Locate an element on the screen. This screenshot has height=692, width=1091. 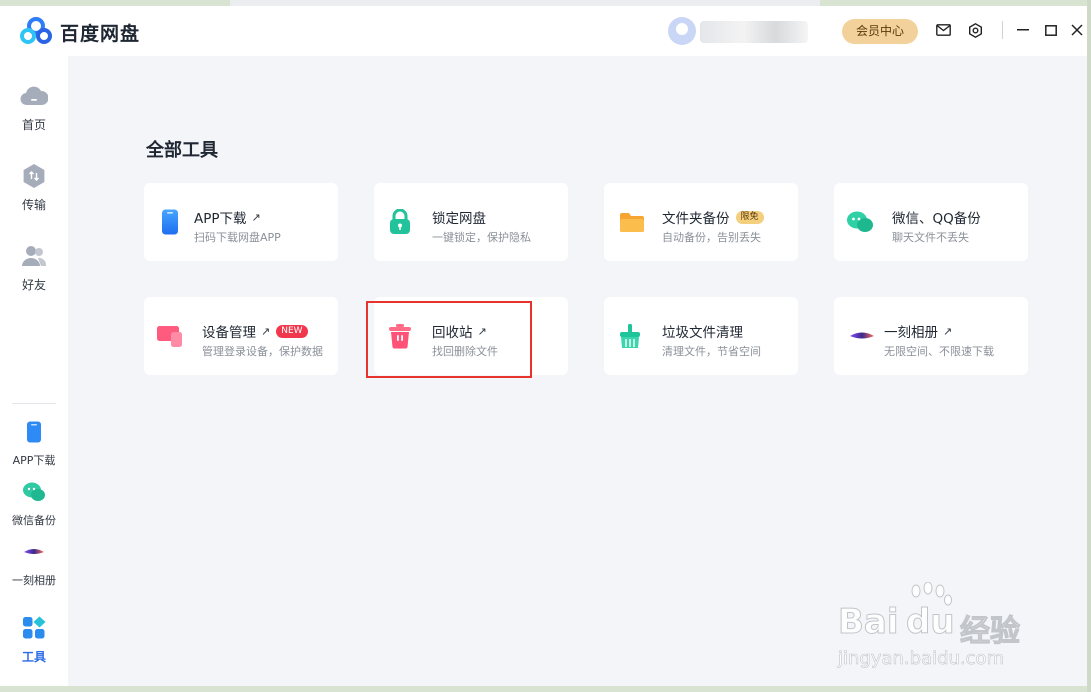
tool-title: 锁定网盘 is located at coordinates (459, 217).